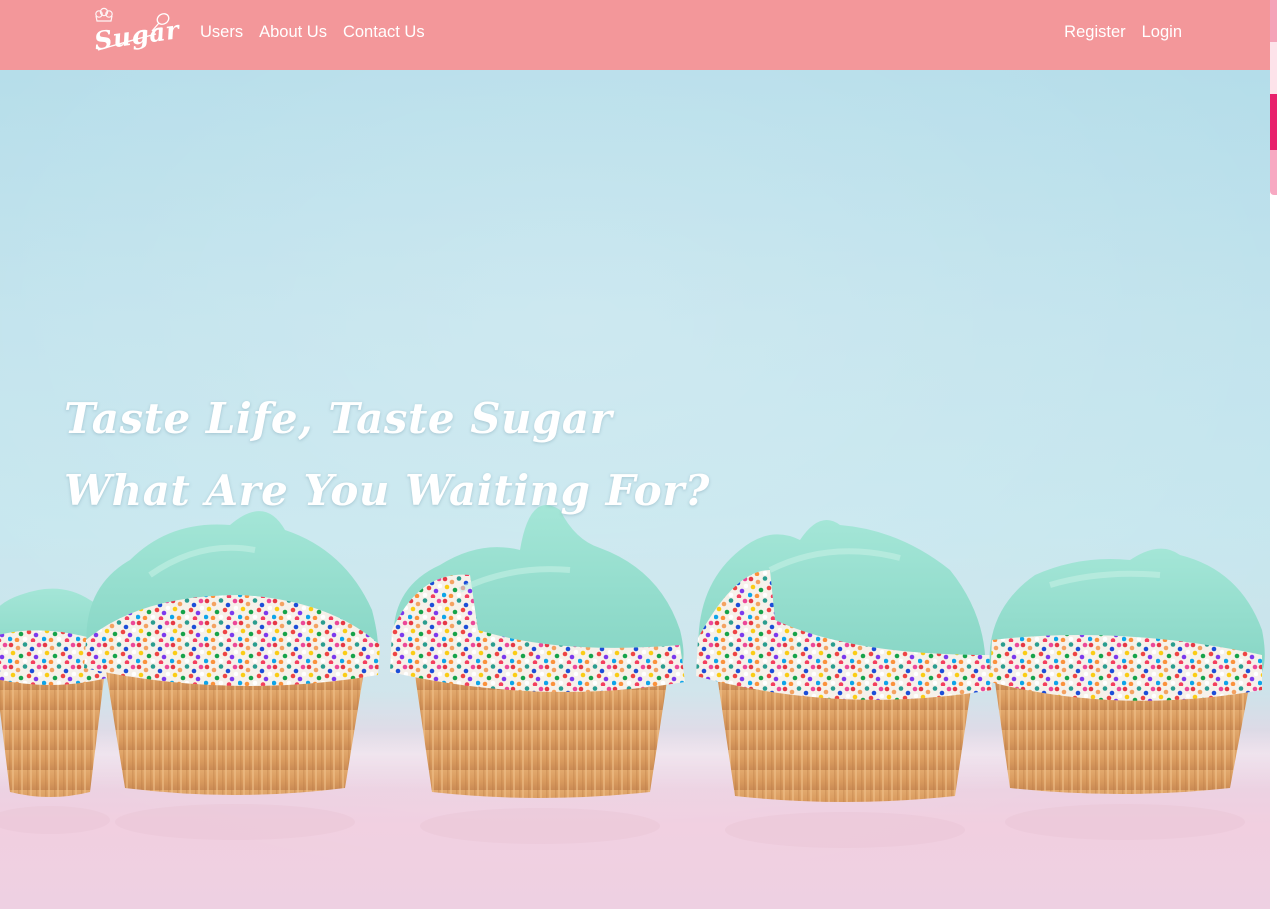 Image resolution: width=1277 pixels, height=909 pixels. Describe the element at coordinates (1094, 32) in the screenshot. I see `register-link: Register` at that location.